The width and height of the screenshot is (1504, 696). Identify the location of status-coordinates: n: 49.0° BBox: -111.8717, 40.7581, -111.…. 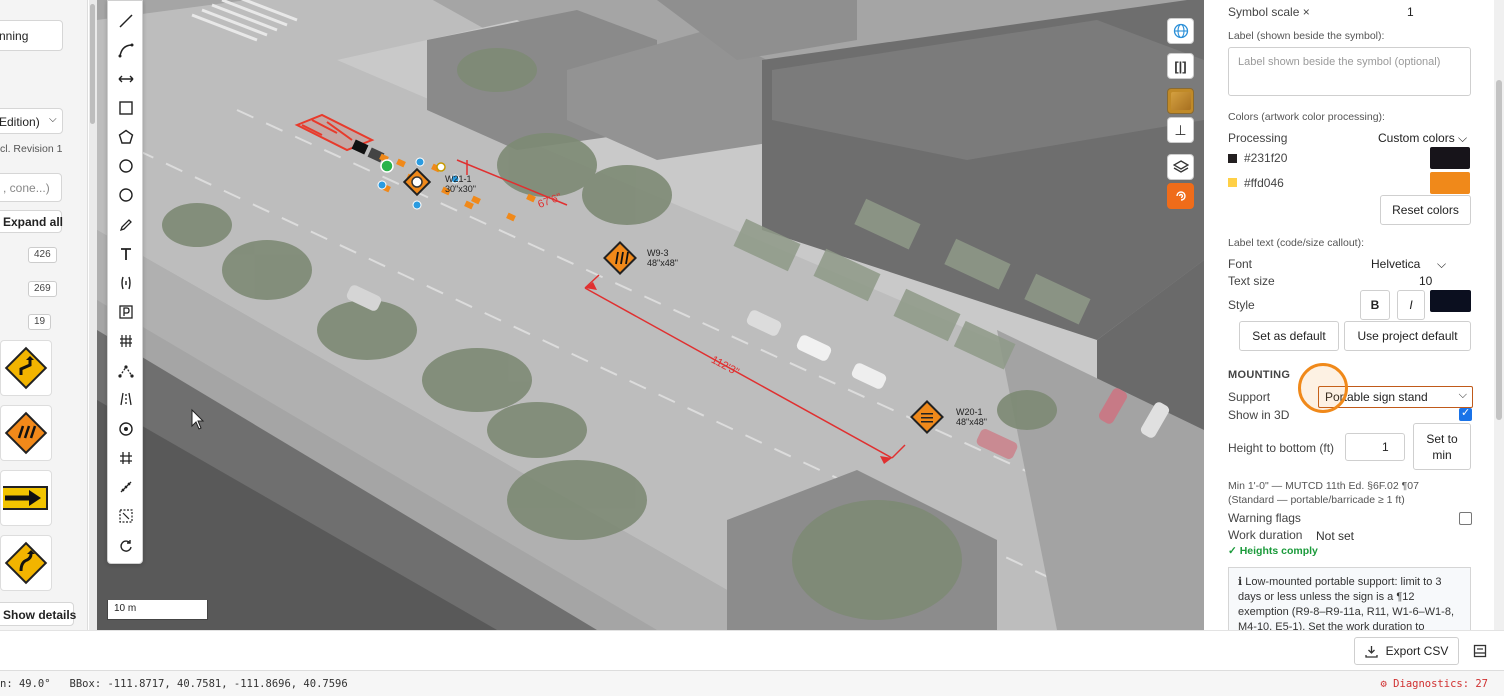
(174, 684).